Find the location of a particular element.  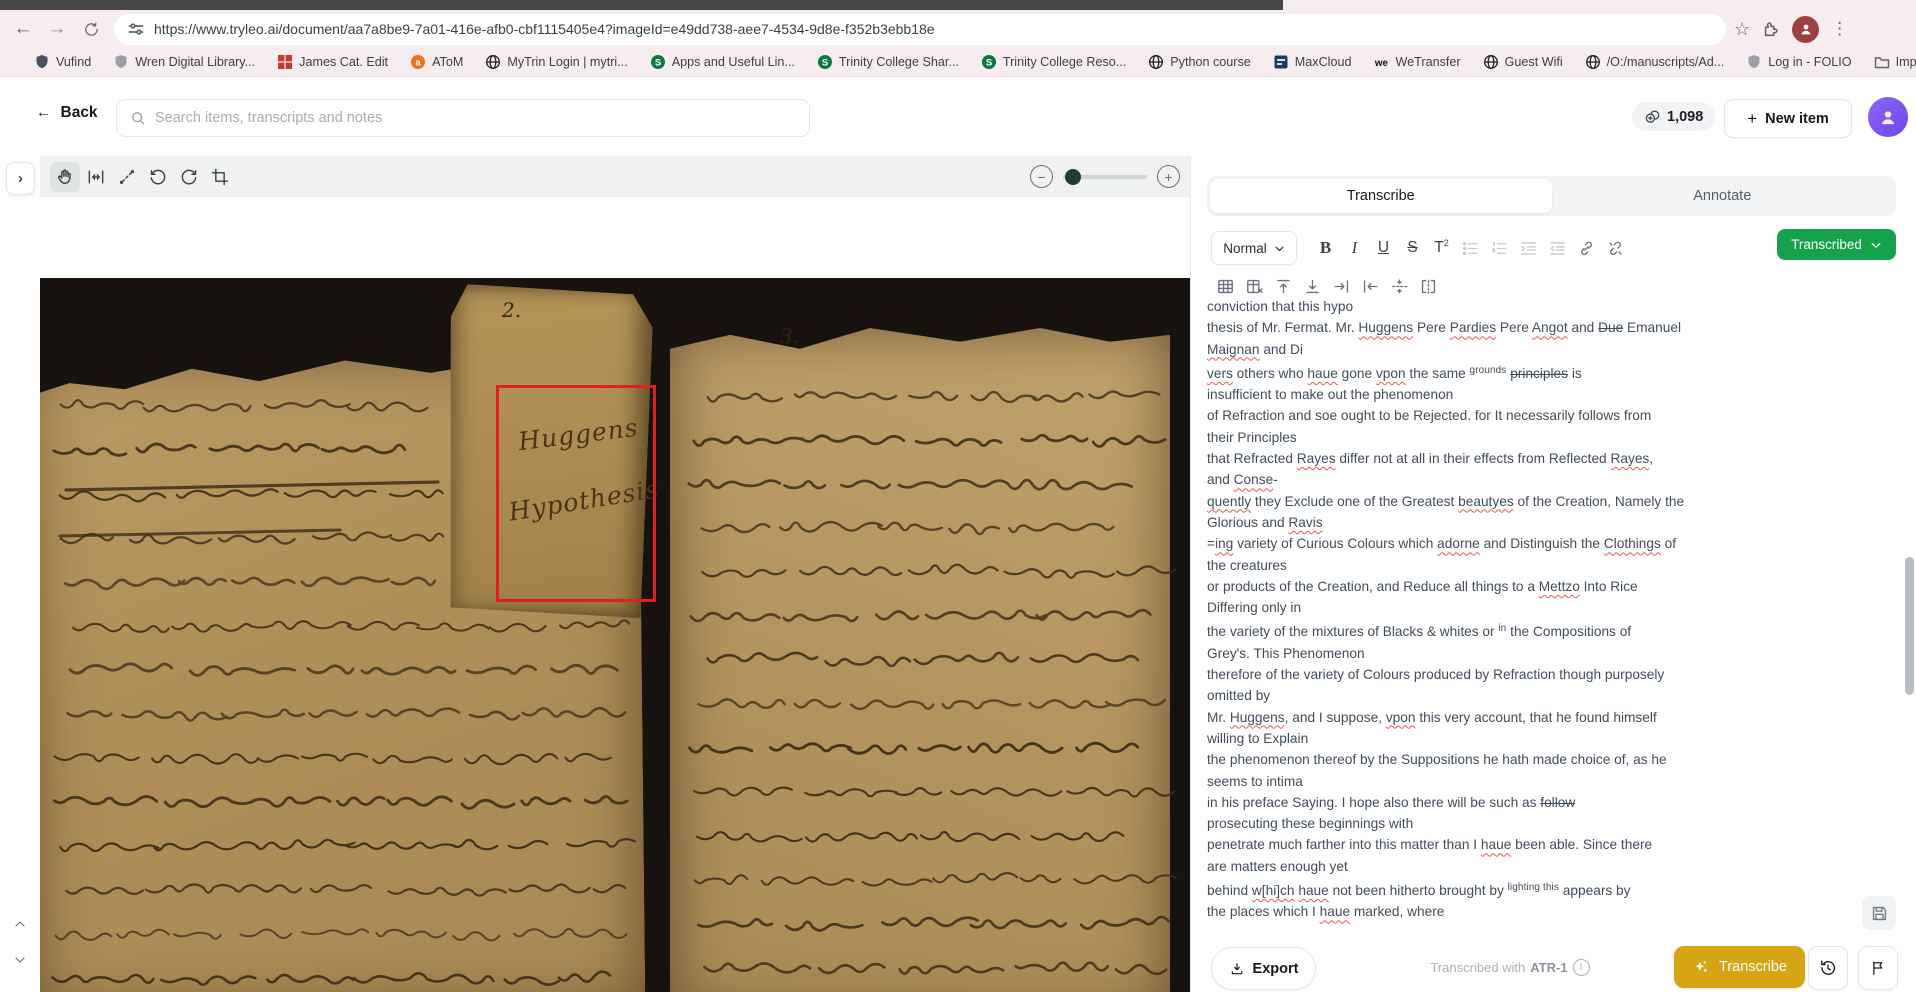

measure-tool-button is located at coordinates (127, 177).